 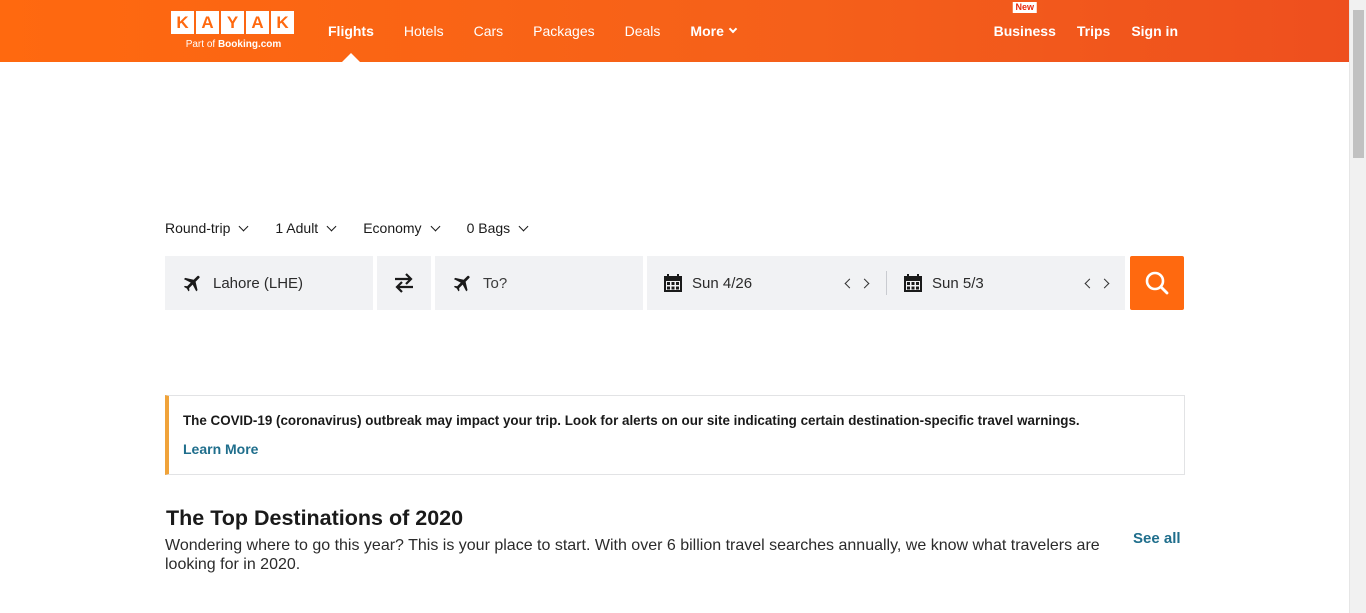 I want to click on nav-item-label: Deals, so click(x=642, y=31).